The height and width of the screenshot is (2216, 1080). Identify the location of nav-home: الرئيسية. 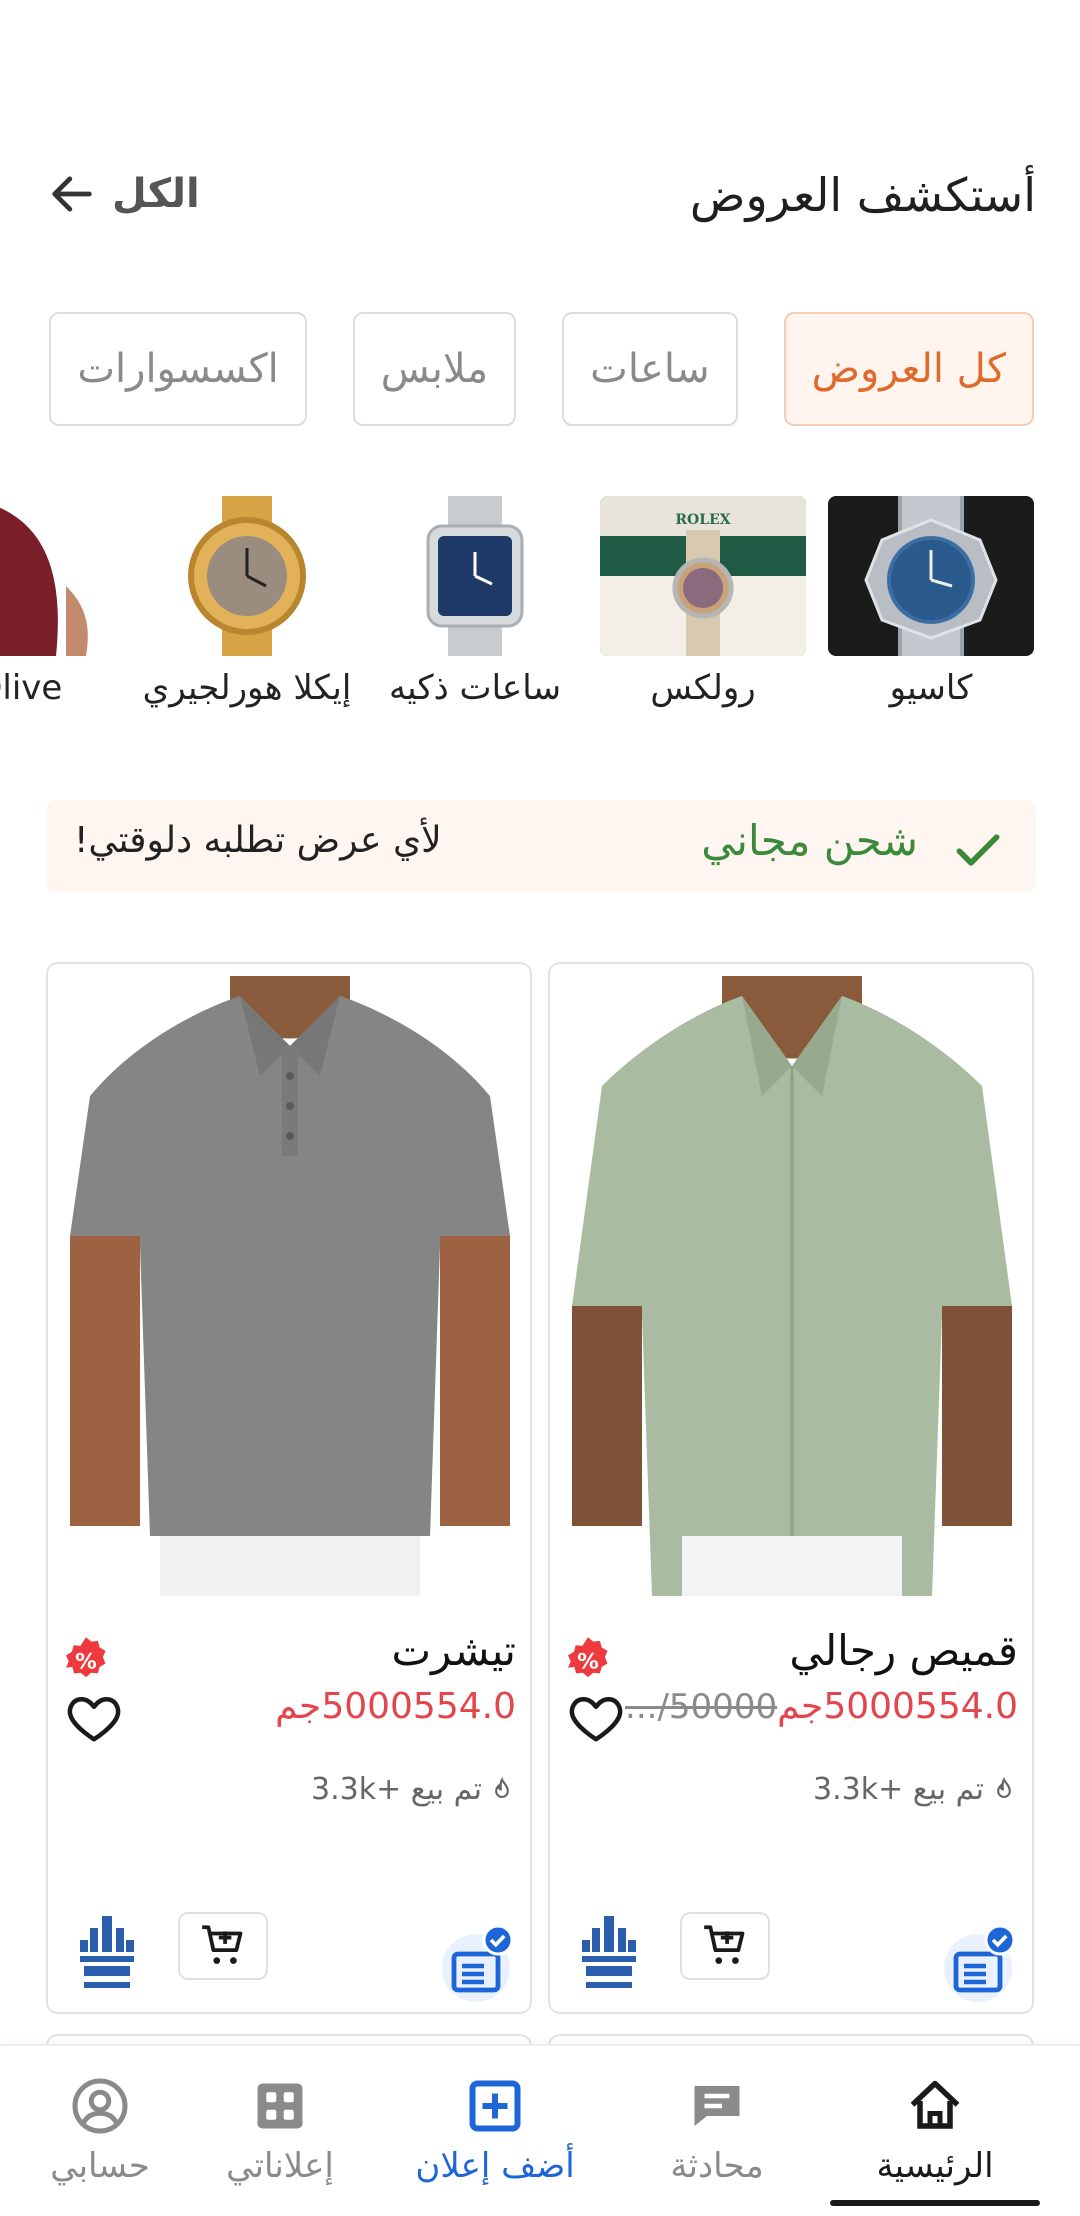
(935, 2131).